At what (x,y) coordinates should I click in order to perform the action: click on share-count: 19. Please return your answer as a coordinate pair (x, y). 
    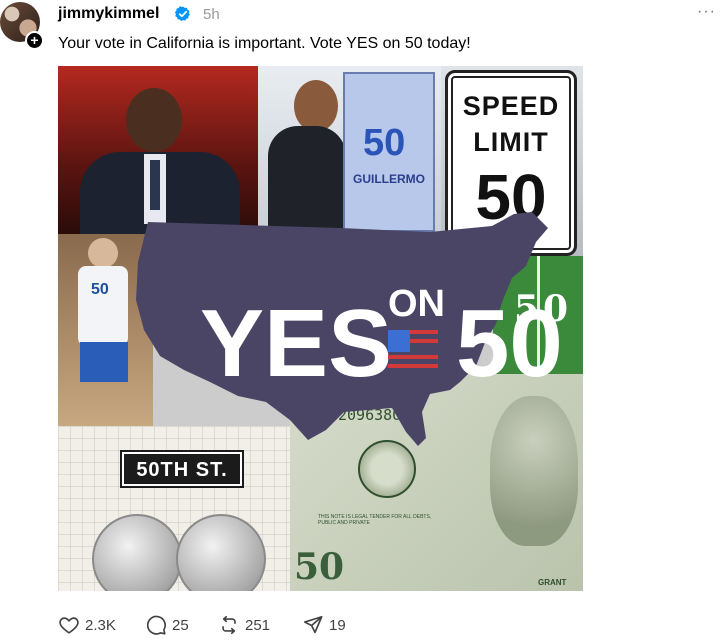
    Looking at the image, I should click on (337, 625).